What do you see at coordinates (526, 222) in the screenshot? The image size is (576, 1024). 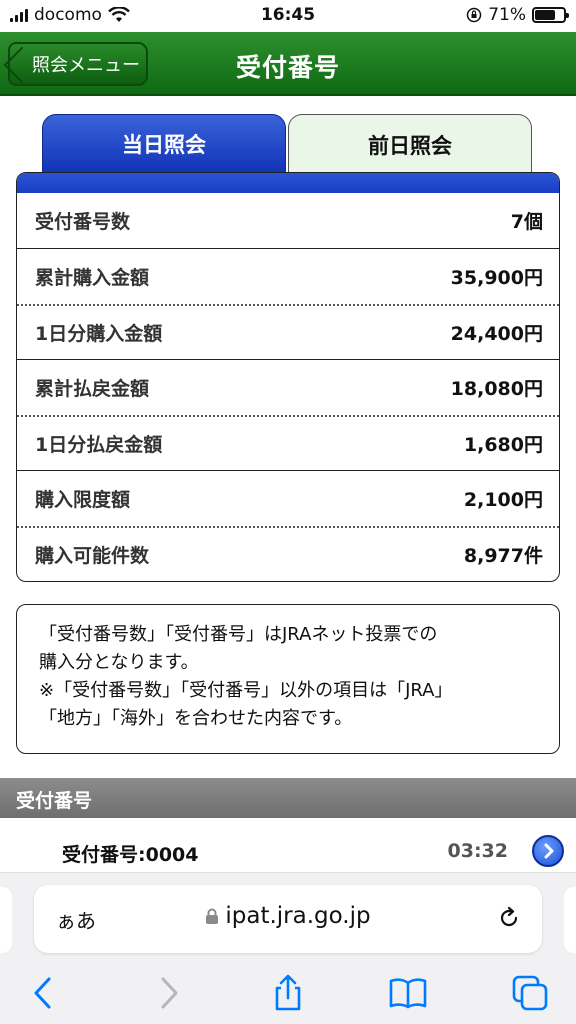 I see `row-value: 7個` at bounding box center [526, 222].